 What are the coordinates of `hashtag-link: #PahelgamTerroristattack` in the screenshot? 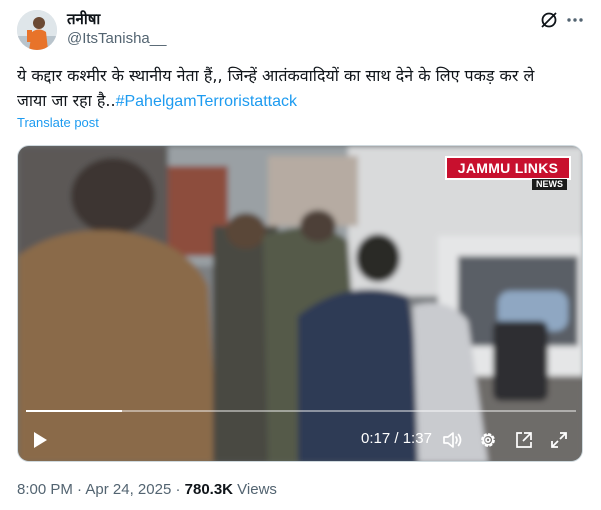 It's located at (206, 101).